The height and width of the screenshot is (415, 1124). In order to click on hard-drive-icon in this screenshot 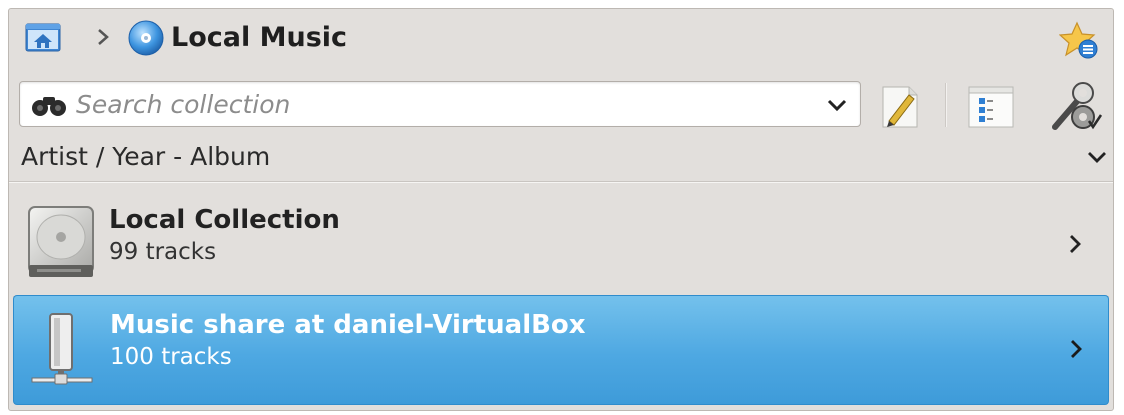, I will do `click(61, 243)`.